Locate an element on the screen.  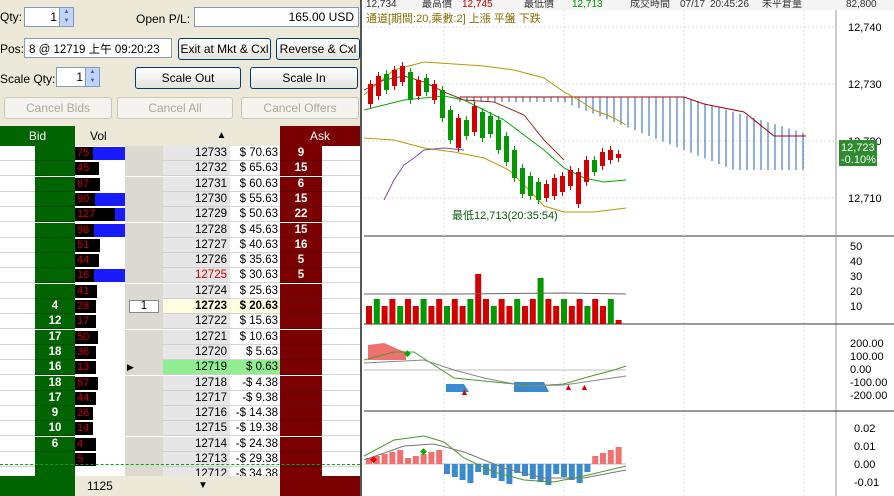
ladder-row: 16 12725 $ 30.63 5 is located at coordinates (180, 276).